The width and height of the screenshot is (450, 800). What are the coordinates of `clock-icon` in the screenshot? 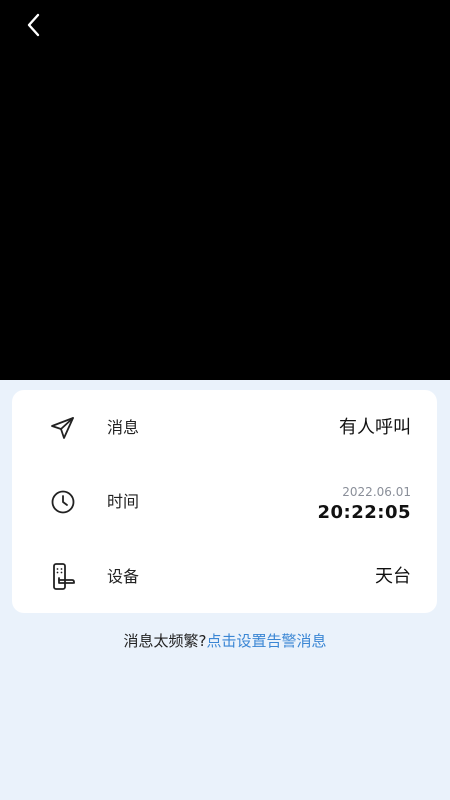 It's located at (63, 502).